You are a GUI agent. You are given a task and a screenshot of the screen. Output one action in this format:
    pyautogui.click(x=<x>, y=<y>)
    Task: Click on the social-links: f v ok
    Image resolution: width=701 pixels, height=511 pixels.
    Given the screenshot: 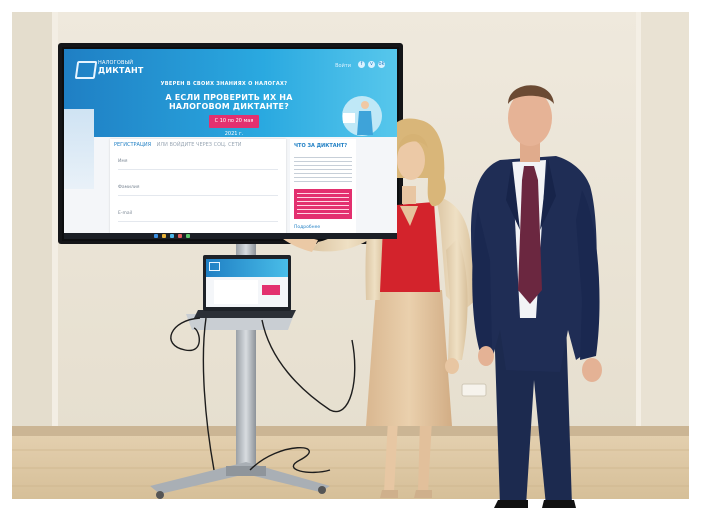 What is the action you would take?
    pyautogui.click(x=371, y=64)
    